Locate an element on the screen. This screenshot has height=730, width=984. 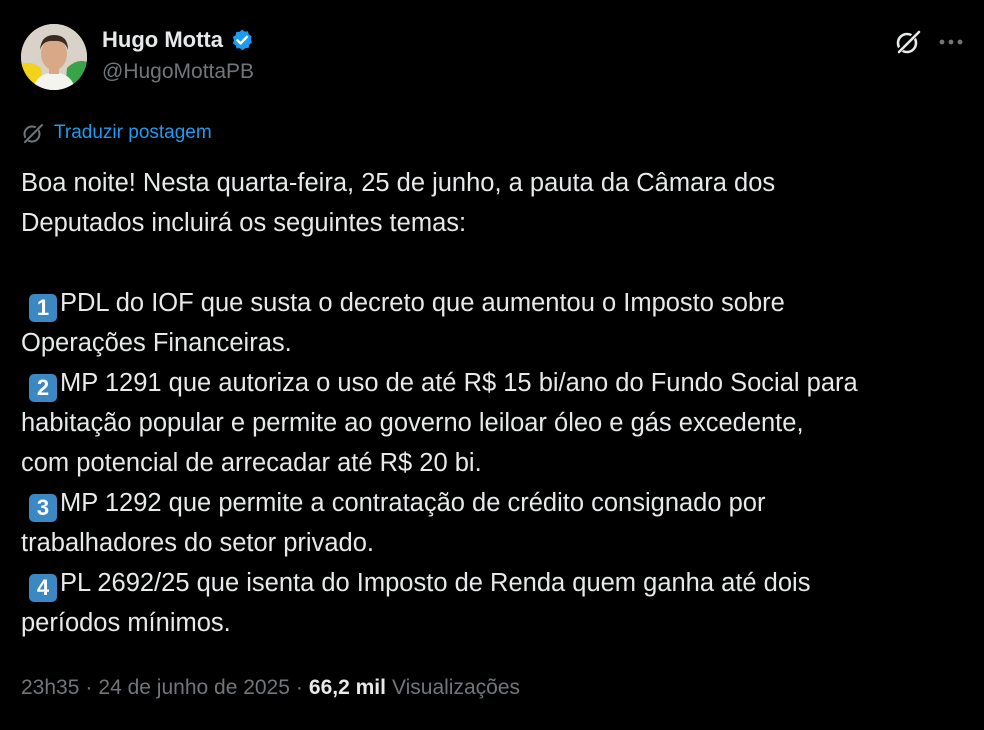
author-handle: @HugoMottaPB is located at coordinates (178, 72).